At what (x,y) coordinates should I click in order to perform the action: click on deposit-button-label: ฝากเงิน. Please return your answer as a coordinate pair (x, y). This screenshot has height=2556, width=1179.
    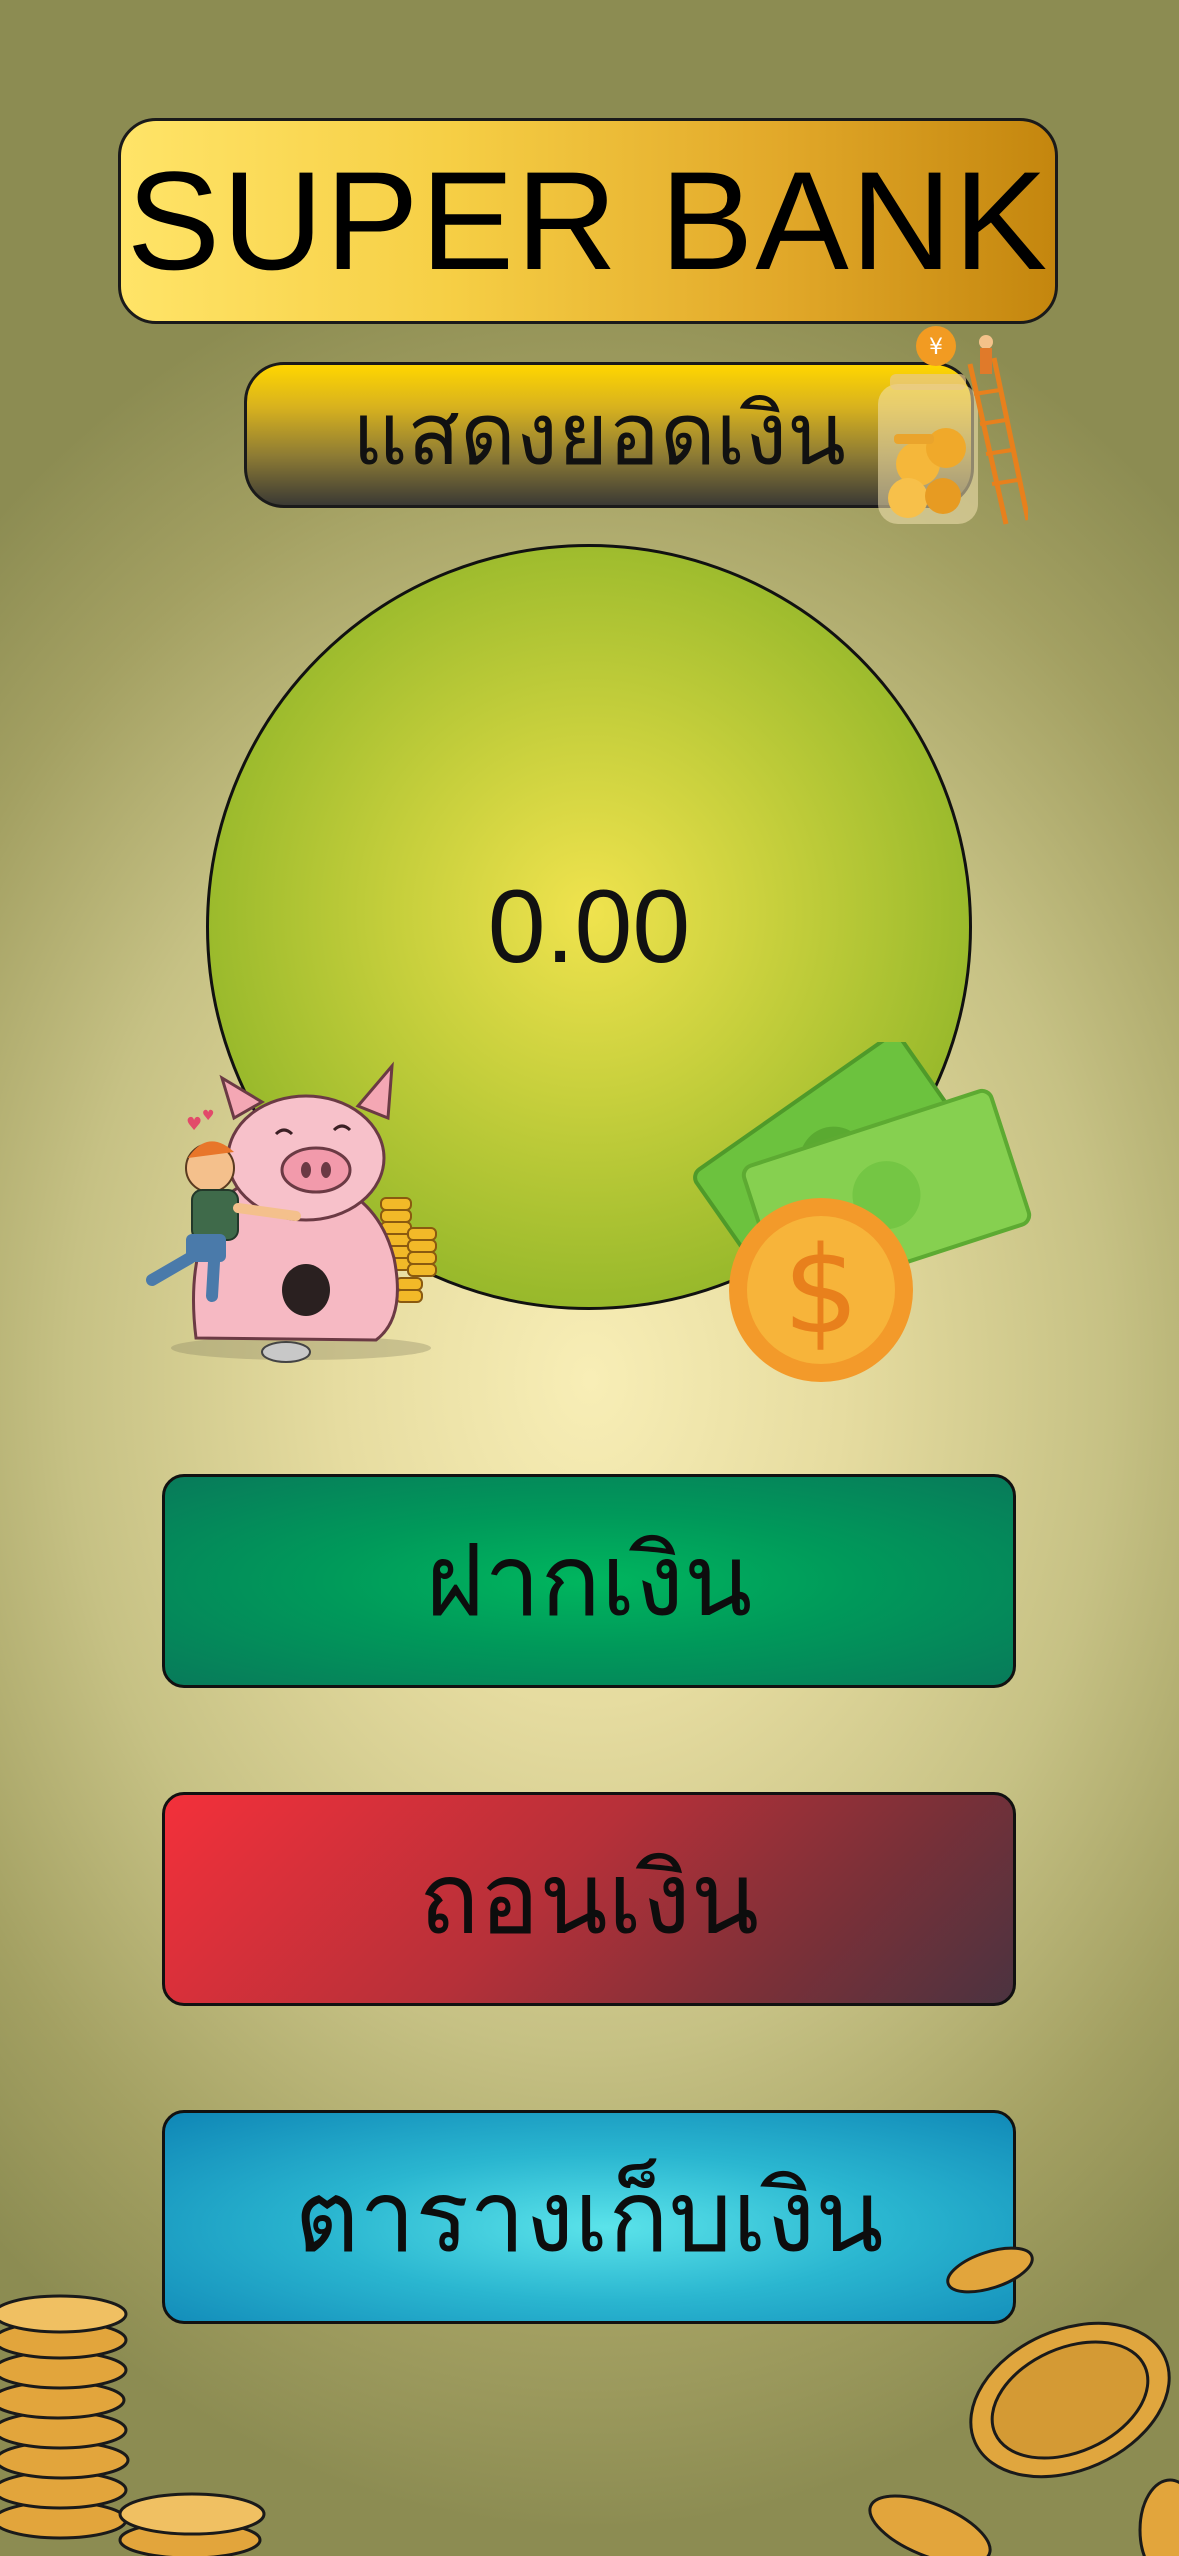
    Looking at the image, I should click on (589, 1580).